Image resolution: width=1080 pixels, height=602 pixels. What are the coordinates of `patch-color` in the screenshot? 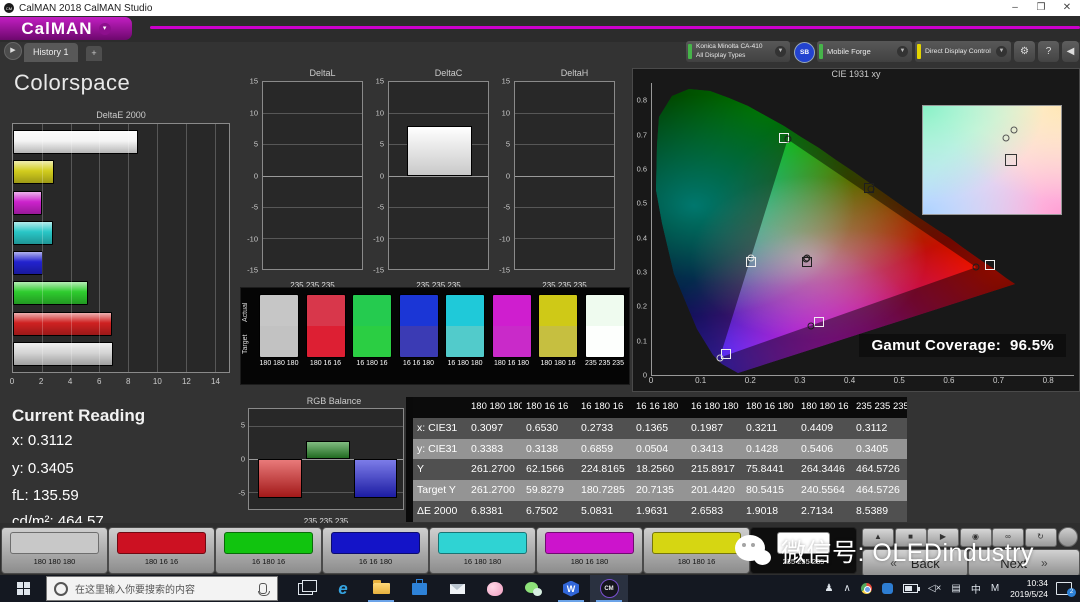 It's located at (375, 543).